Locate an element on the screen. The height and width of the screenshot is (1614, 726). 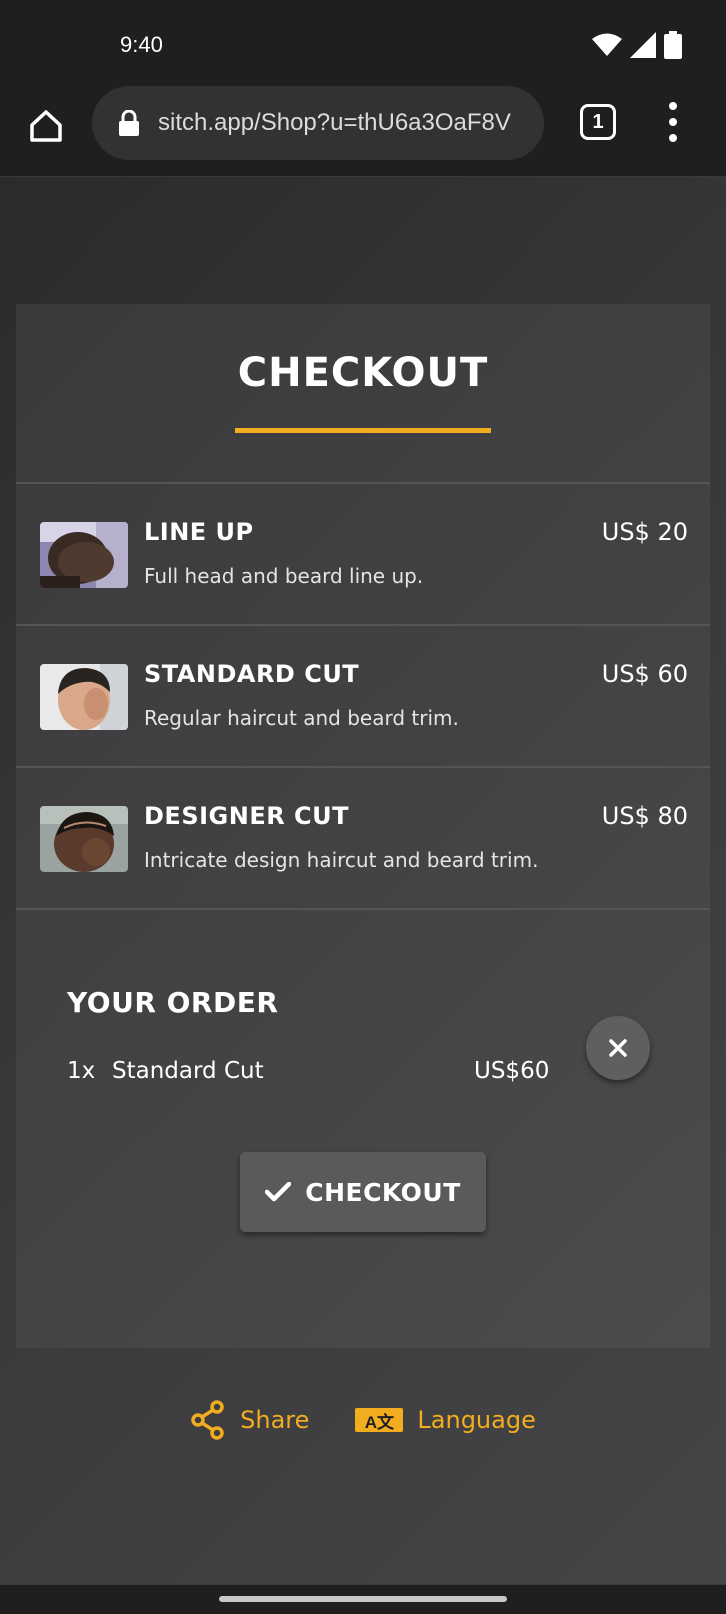
check-icon is located at coordinates (278, 1192).